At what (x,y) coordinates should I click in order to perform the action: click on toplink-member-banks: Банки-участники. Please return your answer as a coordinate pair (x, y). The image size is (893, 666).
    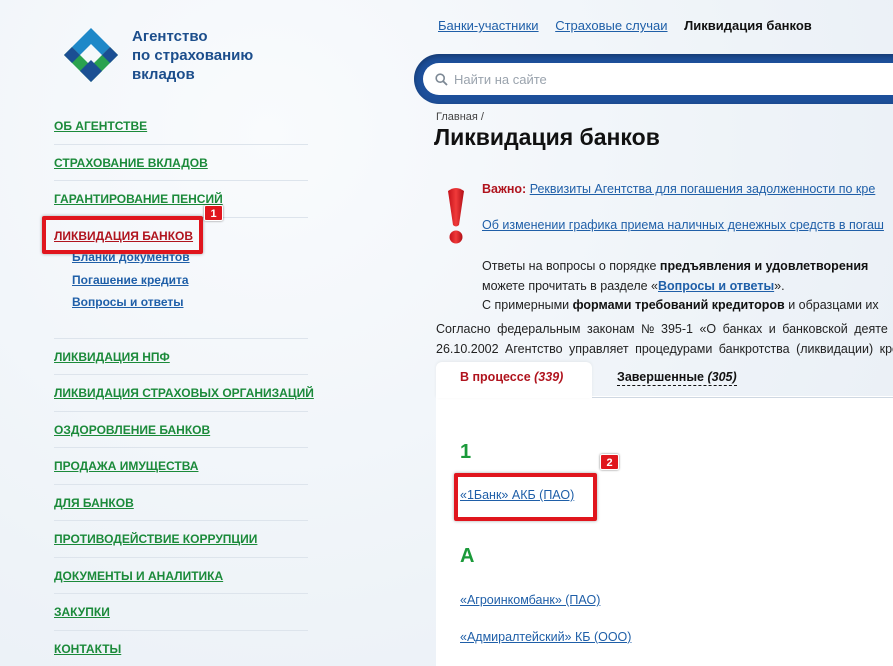
    Looking at the image, I should click on (488, 25).